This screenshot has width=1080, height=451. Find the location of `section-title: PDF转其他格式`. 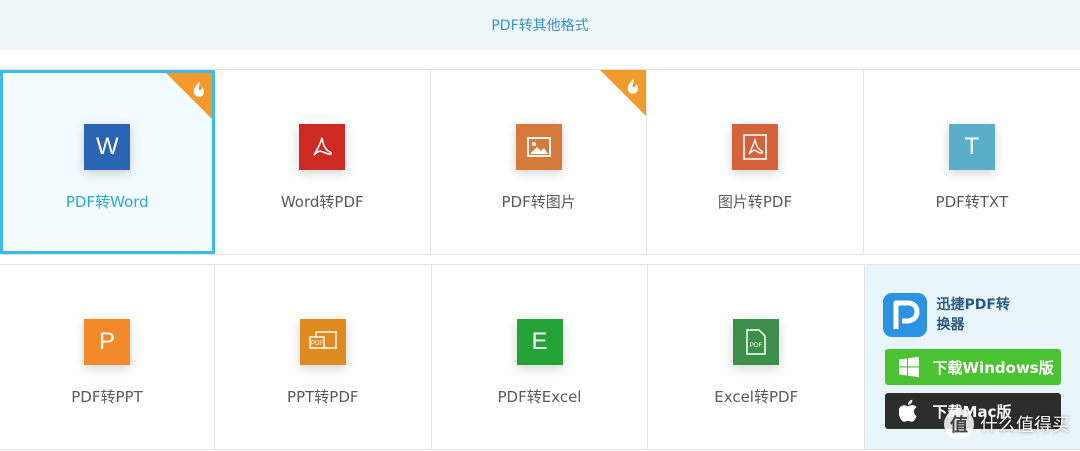

section-title: PDF转其他格式 is located at coordinates (540, 26).